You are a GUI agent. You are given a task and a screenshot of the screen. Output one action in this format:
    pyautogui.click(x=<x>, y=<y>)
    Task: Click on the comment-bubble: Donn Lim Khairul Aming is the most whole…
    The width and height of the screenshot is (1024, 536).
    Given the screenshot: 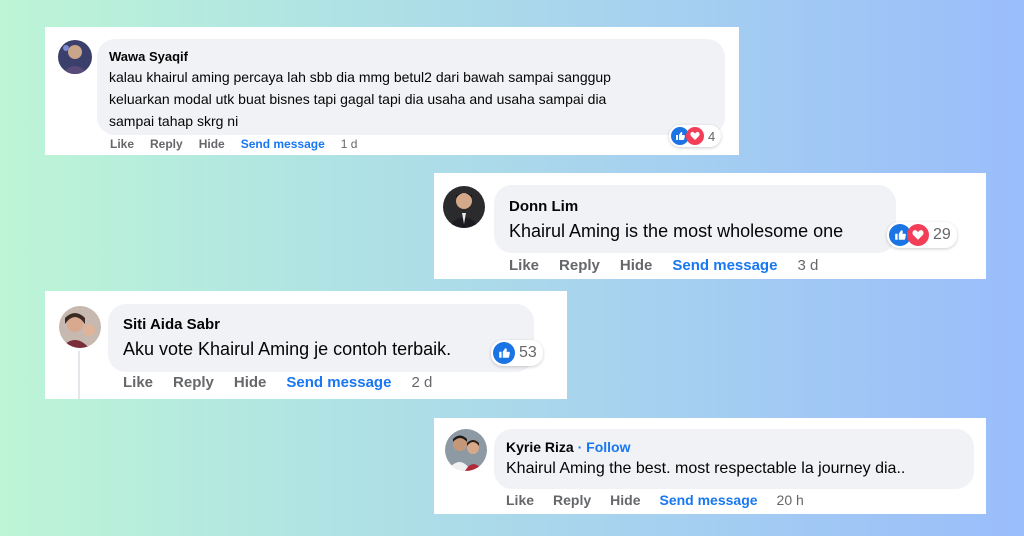 What is the action you would take?
    pyautogui.click(x=695, y=219)
    